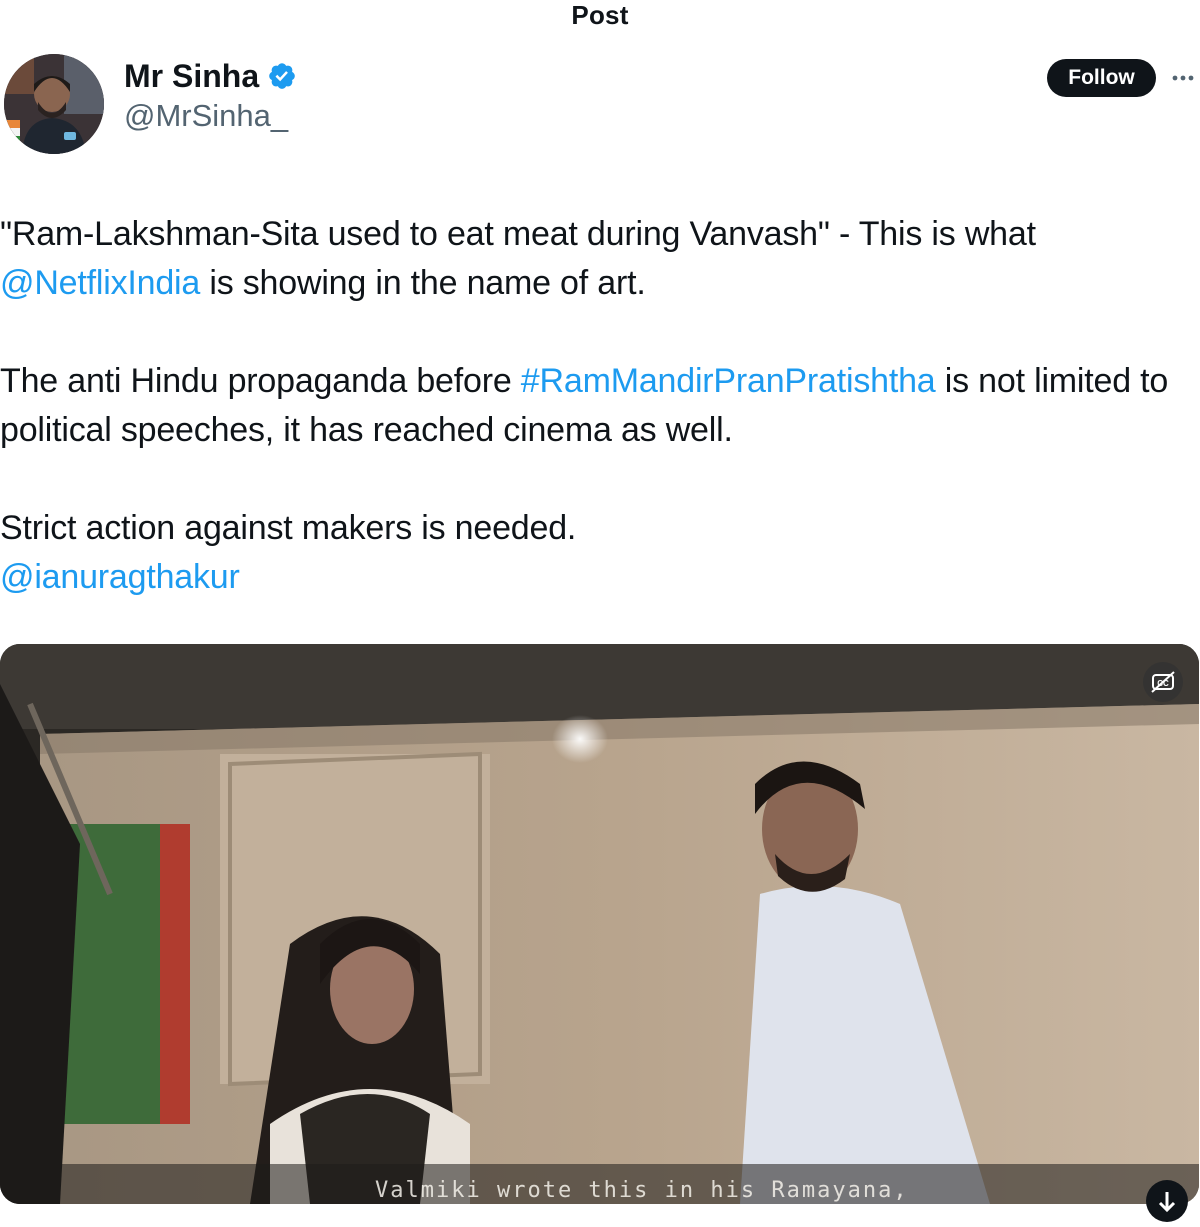 This screenshot has width=1200, height=1227. What do you see at coordinates (1183, 78) in the screenshot?
I see `more-options-icon` at bounding box center [1183, 78].